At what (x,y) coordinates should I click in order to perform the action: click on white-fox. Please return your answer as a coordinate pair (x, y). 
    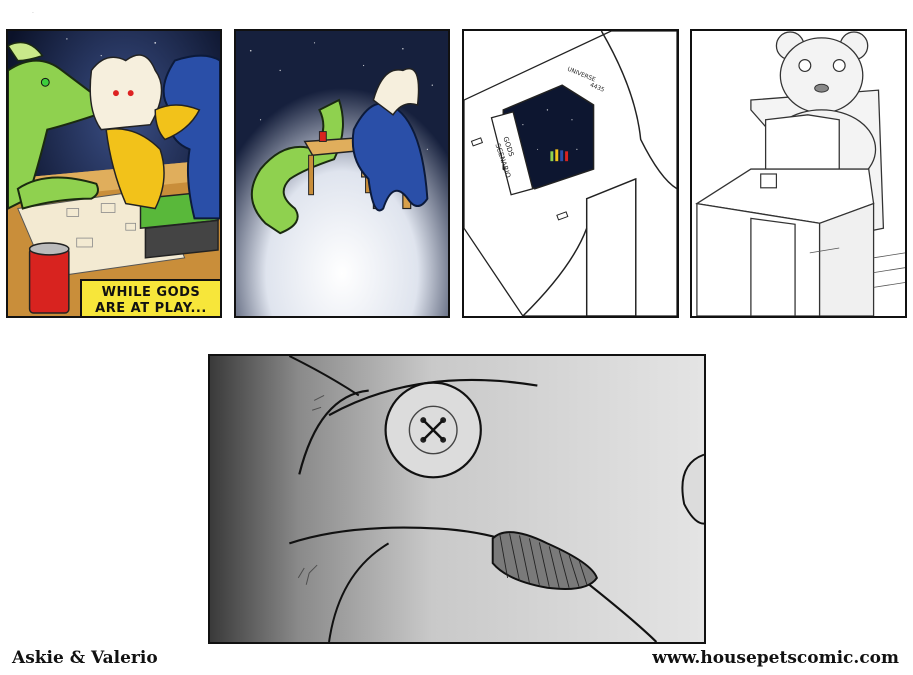
    Looking at the image, I should click on (126, 92).